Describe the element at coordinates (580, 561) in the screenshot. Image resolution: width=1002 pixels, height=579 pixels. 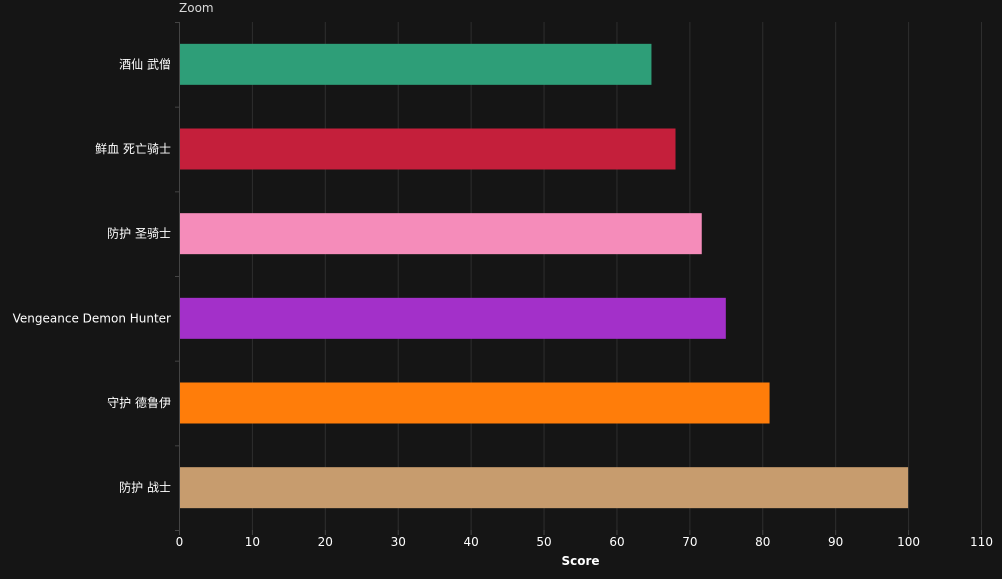
I see `x-axis-title: Score` at that location.